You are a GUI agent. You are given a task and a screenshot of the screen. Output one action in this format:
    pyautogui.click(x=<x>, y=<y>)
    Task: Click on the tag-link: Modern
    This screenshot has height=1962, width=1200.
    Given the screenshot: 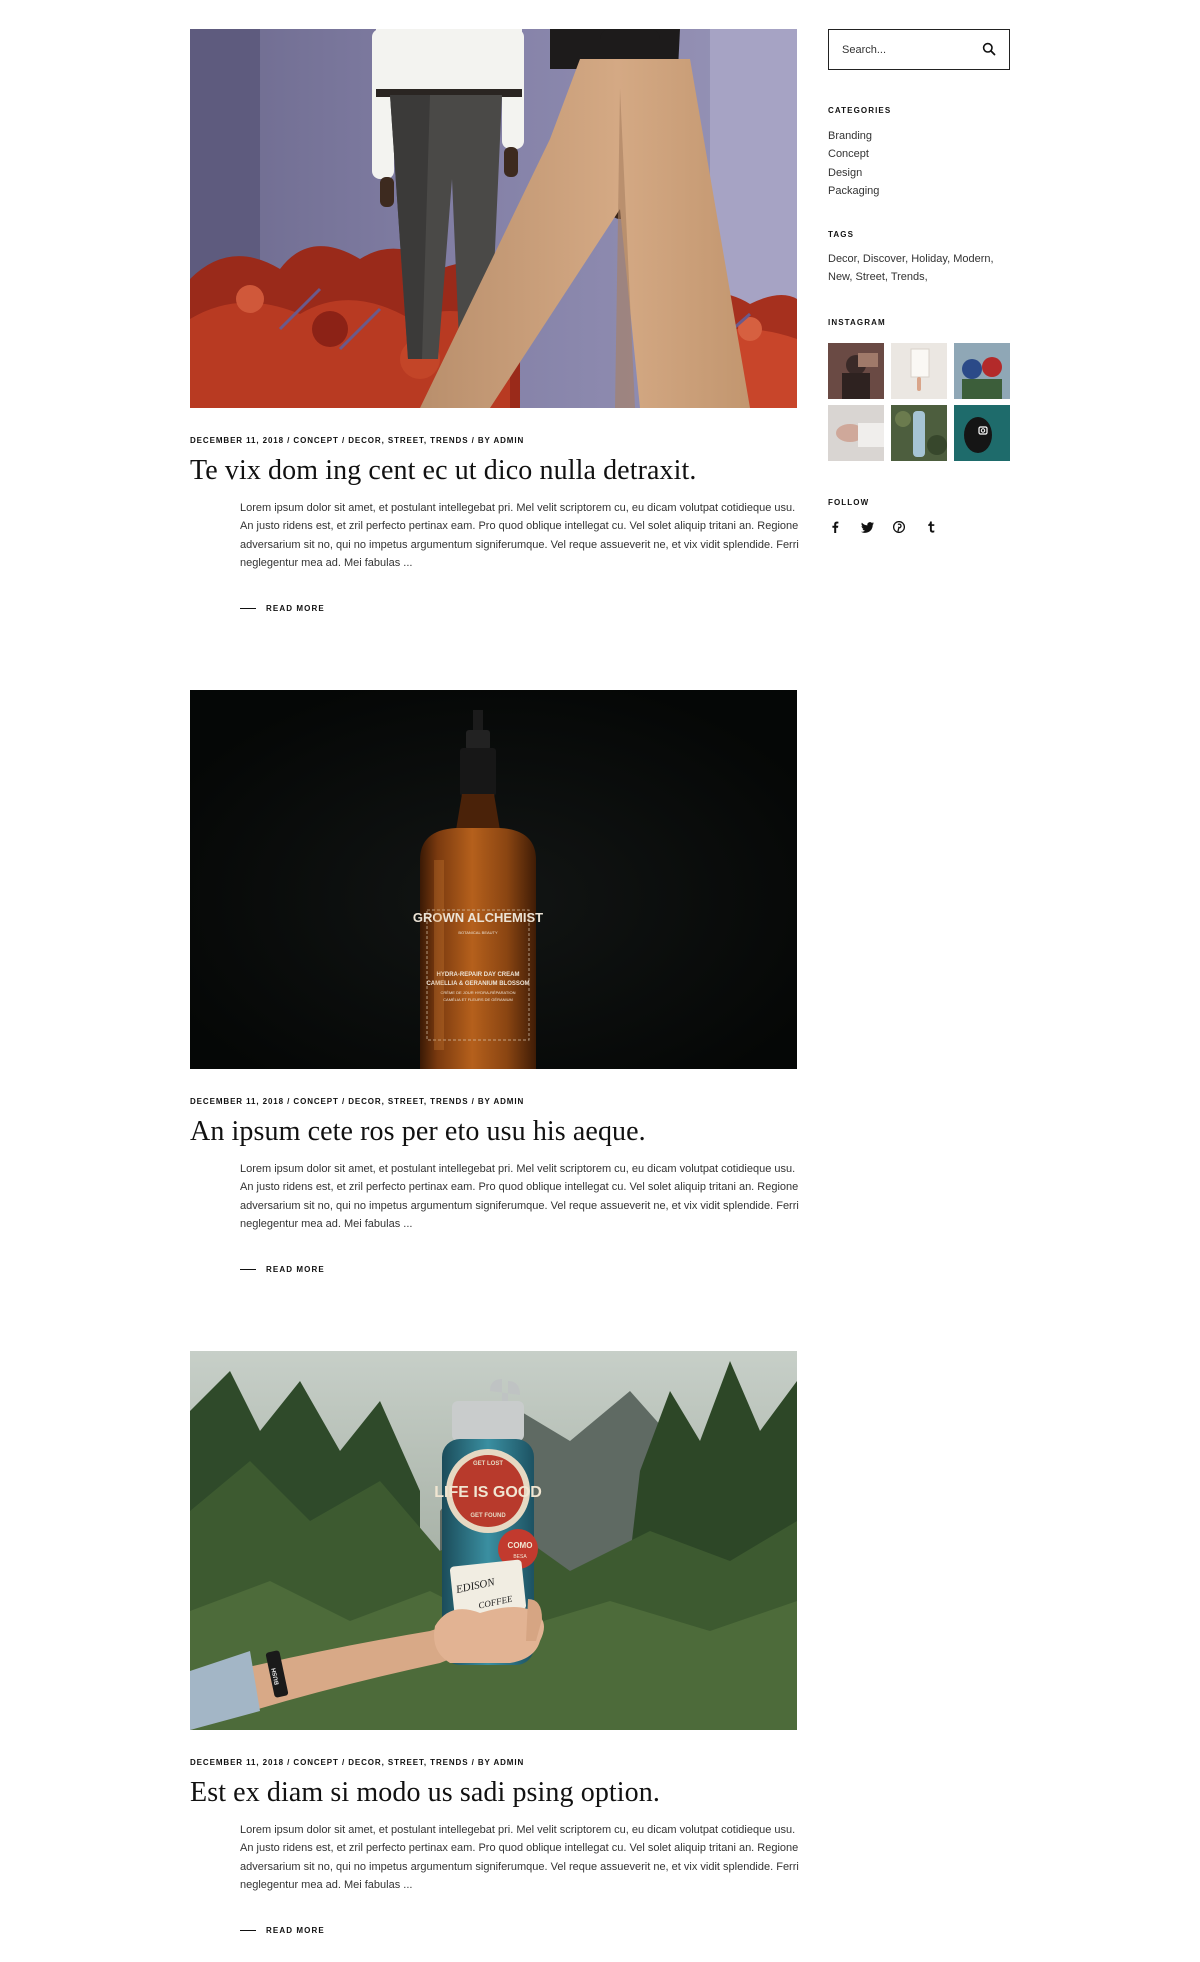 What is the action you would take?
    pyautogui.click(x=971, y=259)
    